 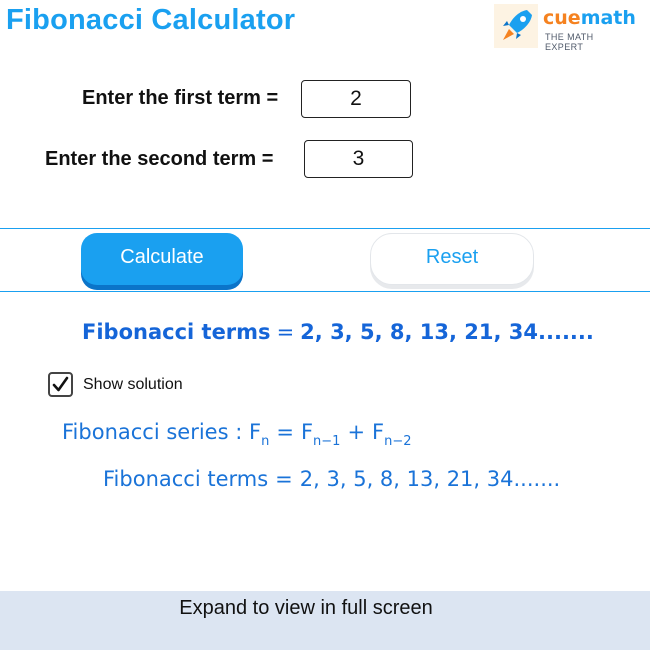 What do you see at coordinates (378, 432) in the screenshot?
I see `formula-f-n2: F` at bounding box center [378, 432].